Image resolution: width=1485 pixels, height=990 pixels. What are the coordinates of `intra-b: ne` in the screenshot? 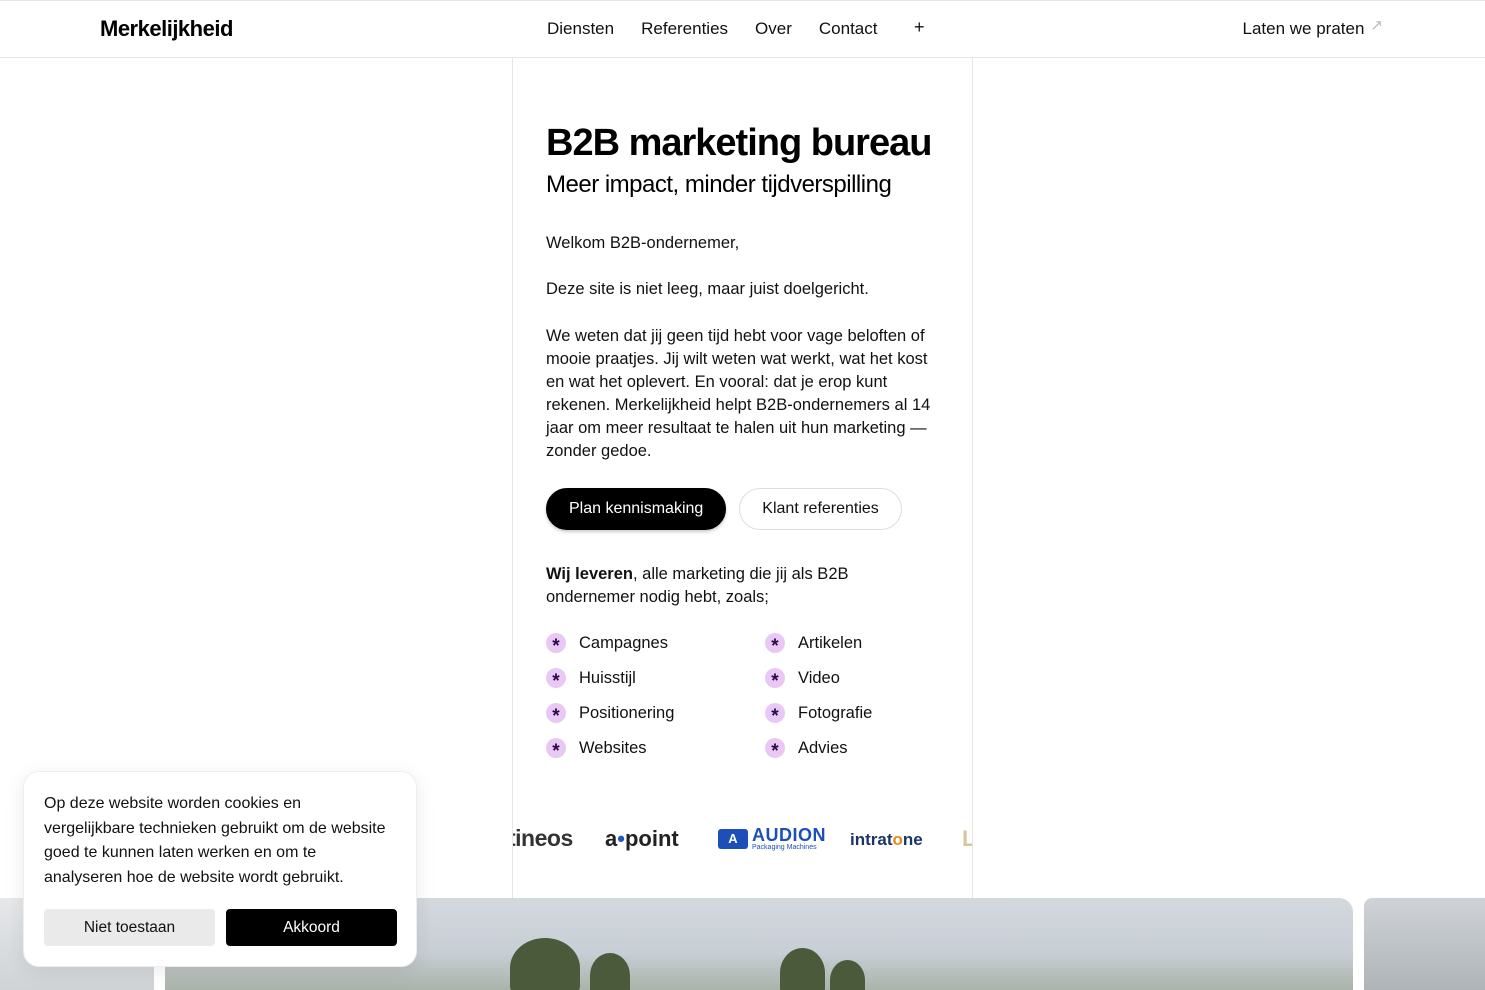 It's located at (912, 839).